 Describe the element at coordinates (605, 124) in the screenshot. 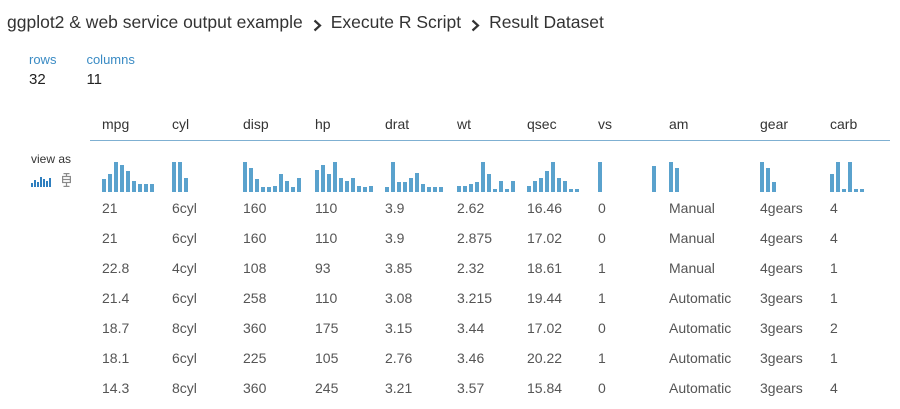

I see `column-header-vs: vs` at that location.